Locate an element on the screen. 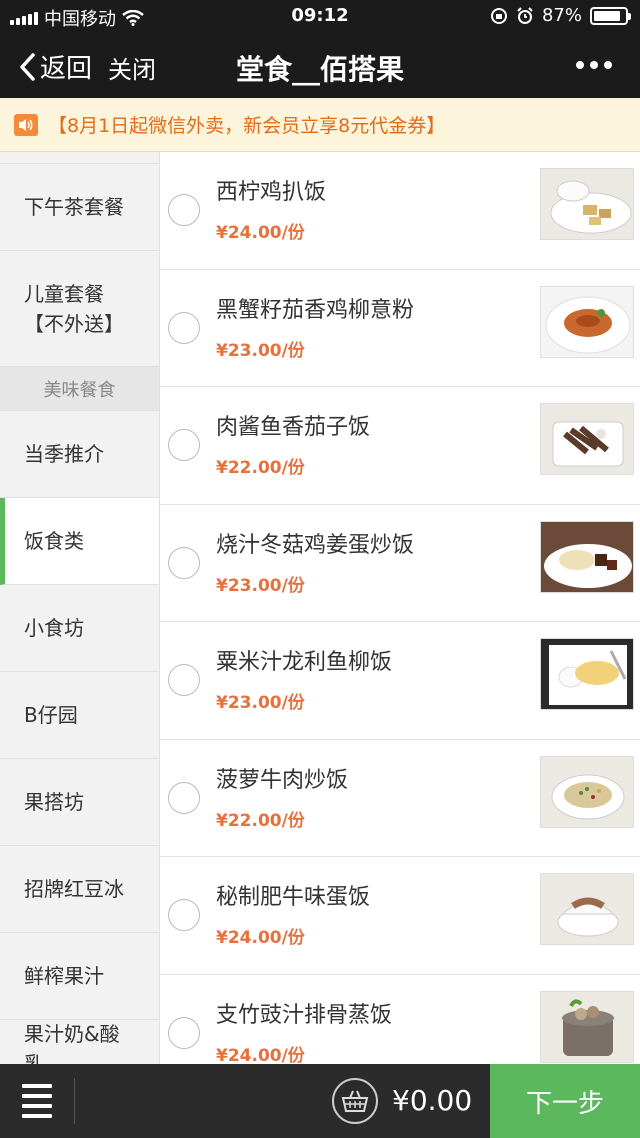 The height and width of the screenshot is (1138, 640). menu-icon is located at coordinates (37, 1101).